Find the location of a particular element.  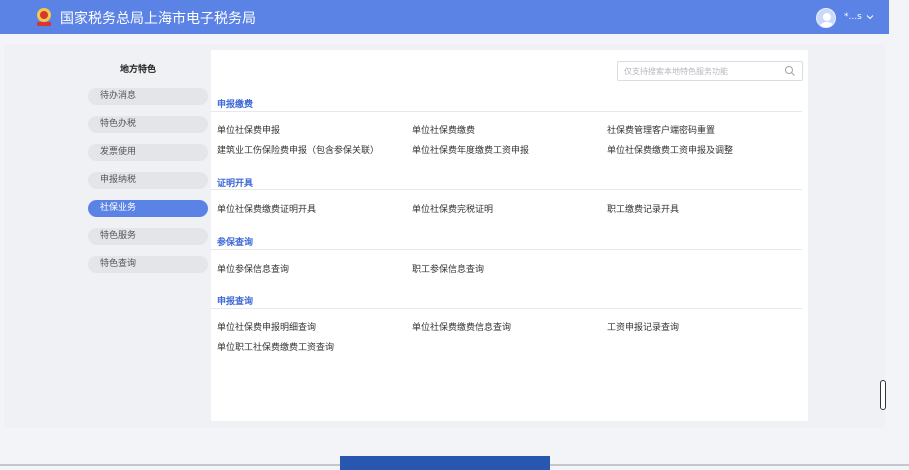

app-title: 国家税务总局上海市电子税务局 is located at coordinates (158, 18).